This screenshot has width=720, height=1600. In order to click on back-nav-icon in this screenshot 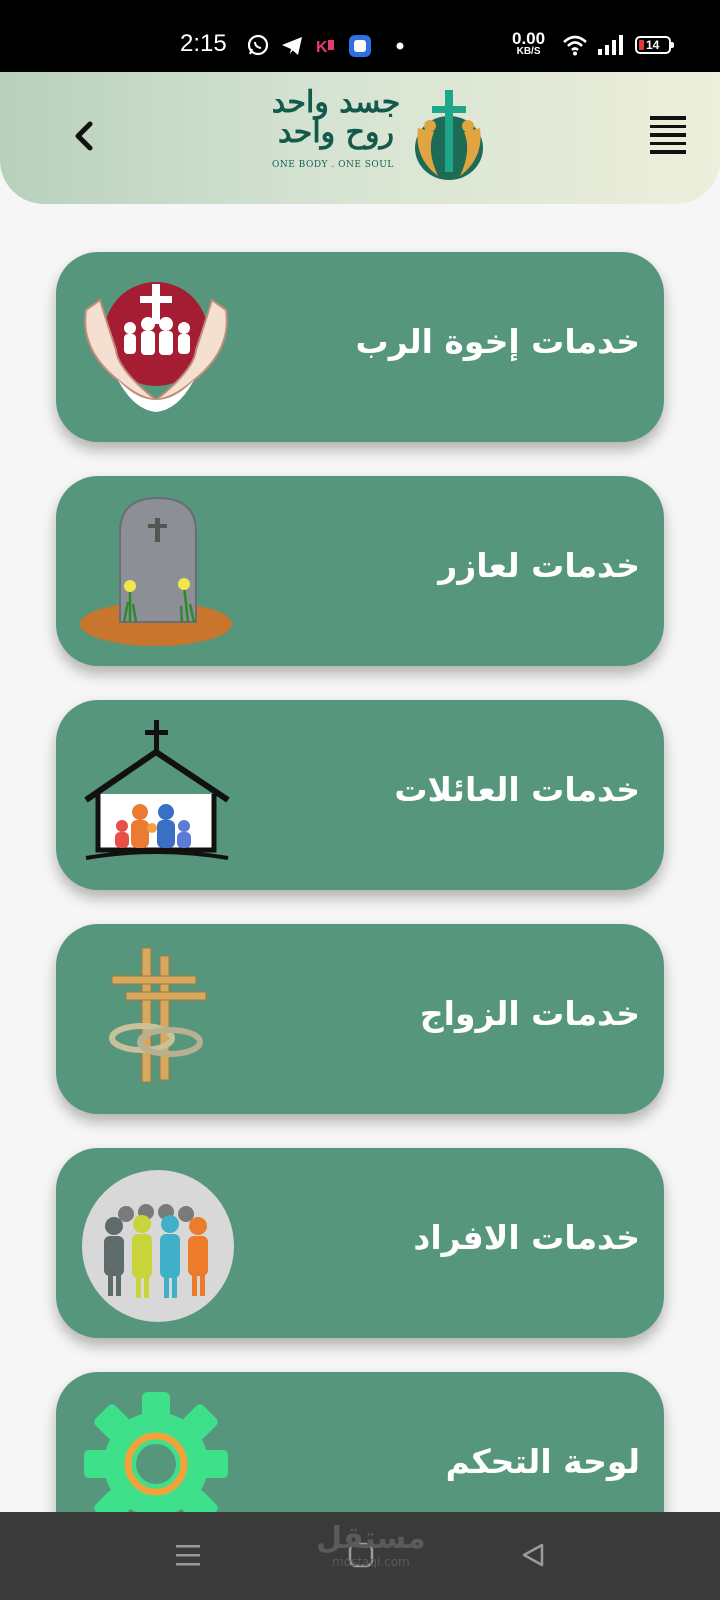, I will do `click(533, 1555)`.